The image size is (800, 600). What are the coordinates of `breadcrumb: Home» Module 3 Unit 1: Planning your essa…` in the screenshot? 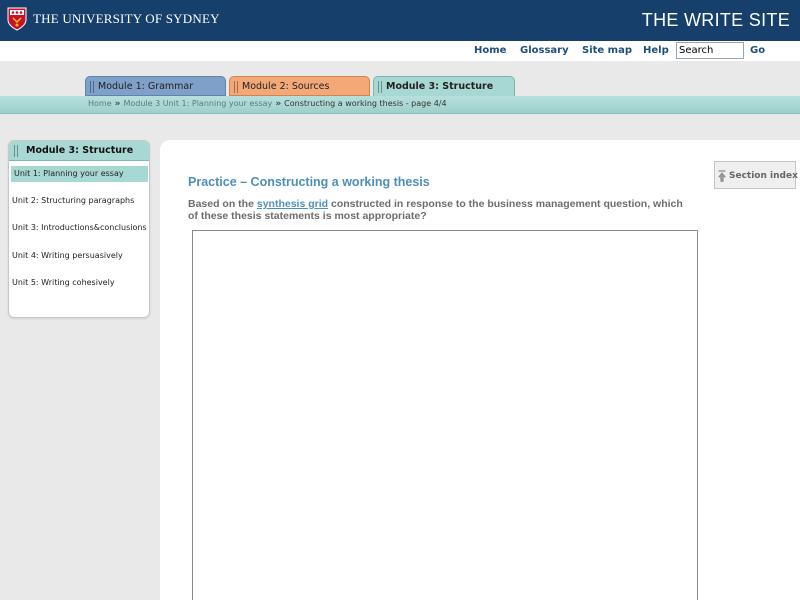 It's located at (267, 104).